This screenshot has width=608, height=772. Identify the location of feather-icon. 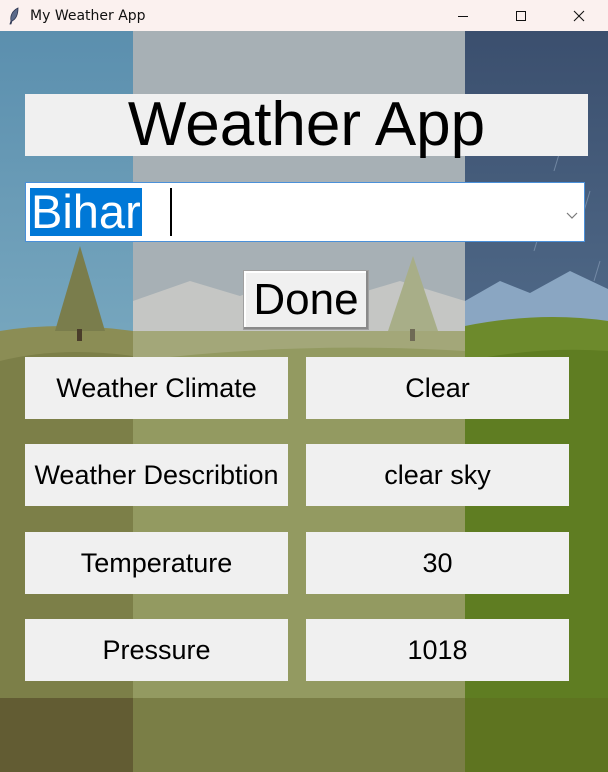
(14, 15).